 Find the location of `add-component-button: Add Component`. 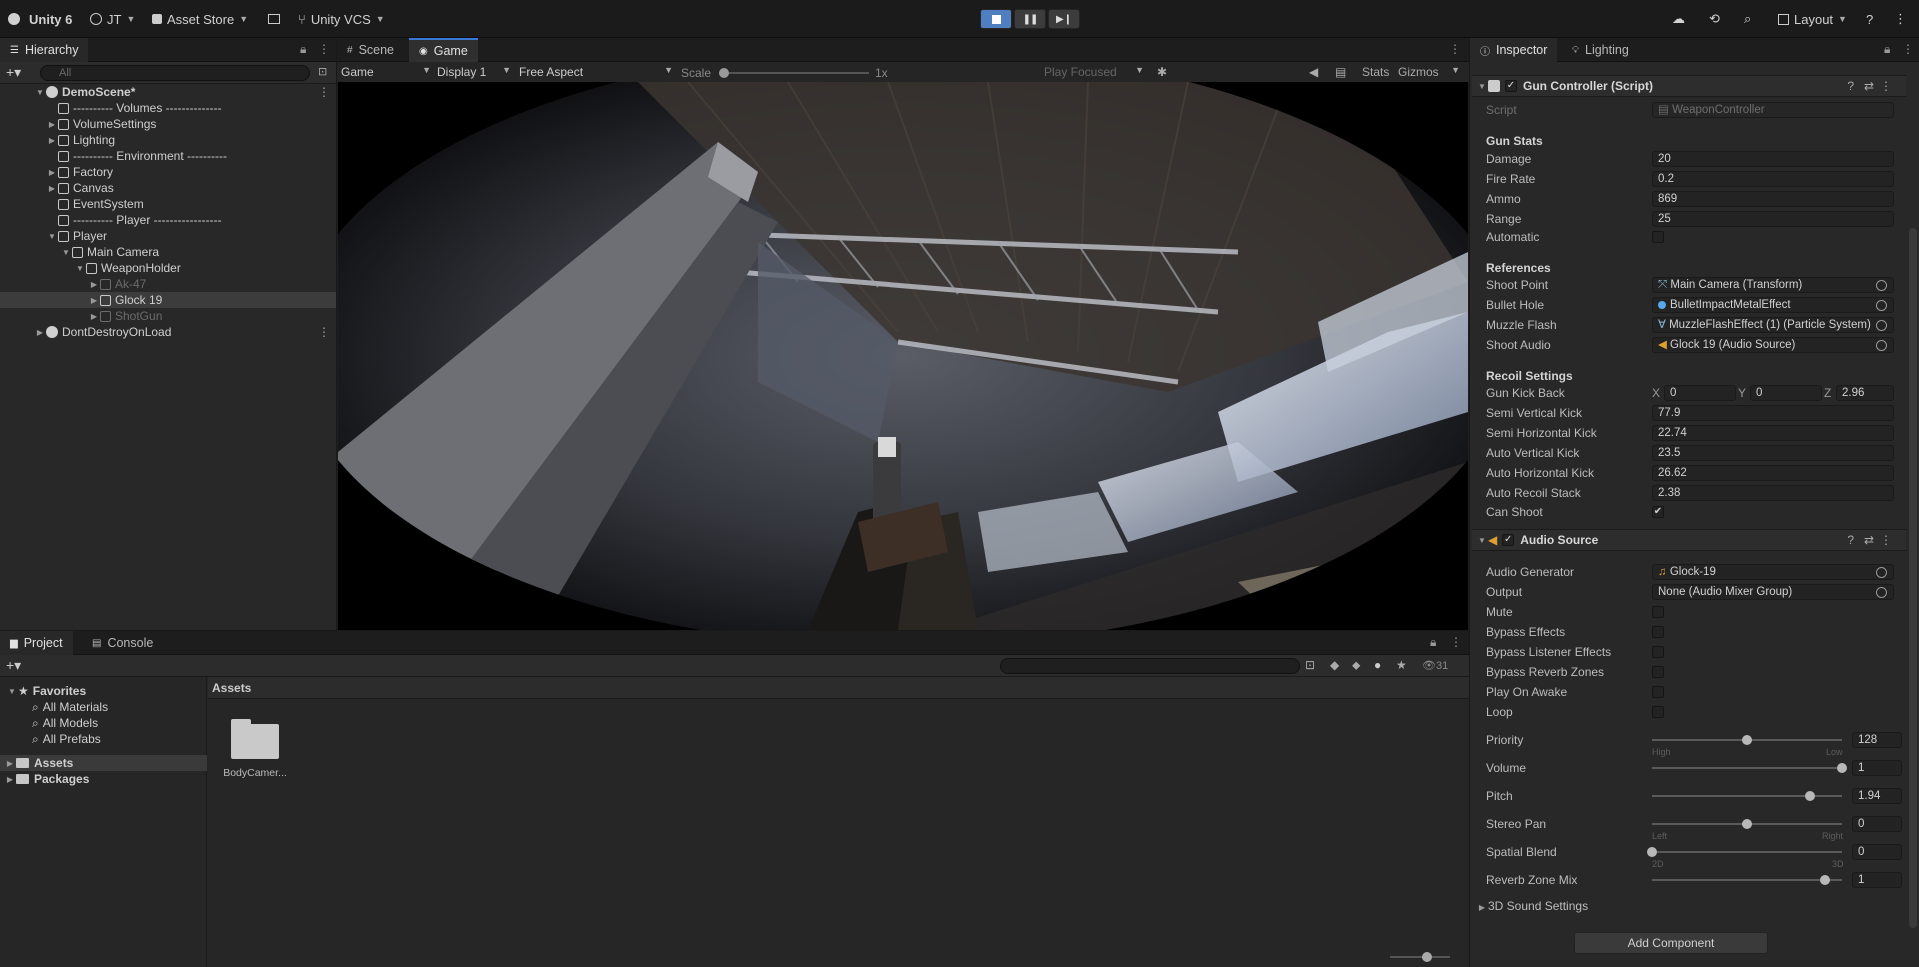

add-component-button: Add Component is located at coordinates (1671, 943).